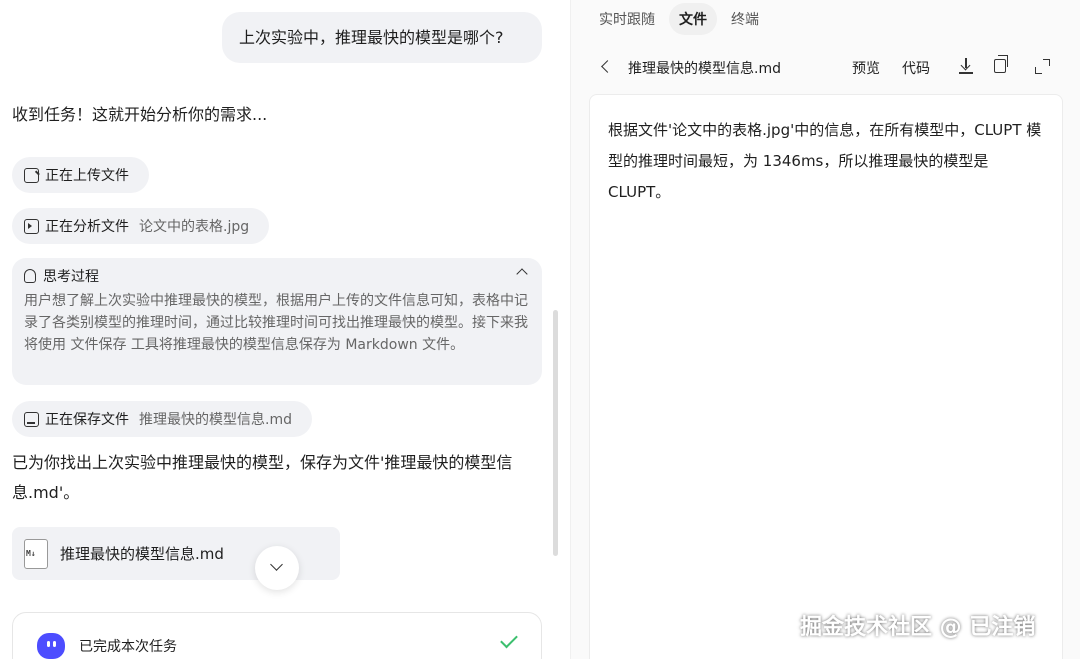  I want to click on code-button: 代码, so click(916, 67).